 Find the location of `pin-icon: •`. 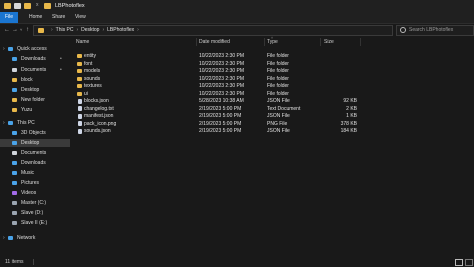

pin-icon: • is located at coordinates (61, 59).